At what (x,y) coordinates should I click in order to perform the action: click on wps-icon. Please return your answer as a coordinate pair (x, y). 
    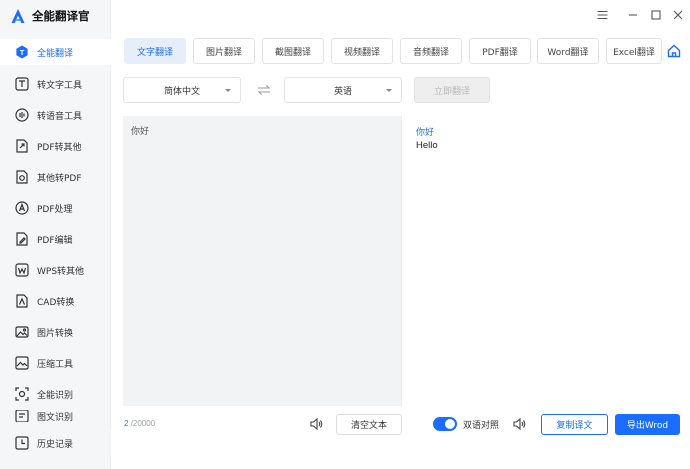
    Looking at the image, I should click on (21, 270).